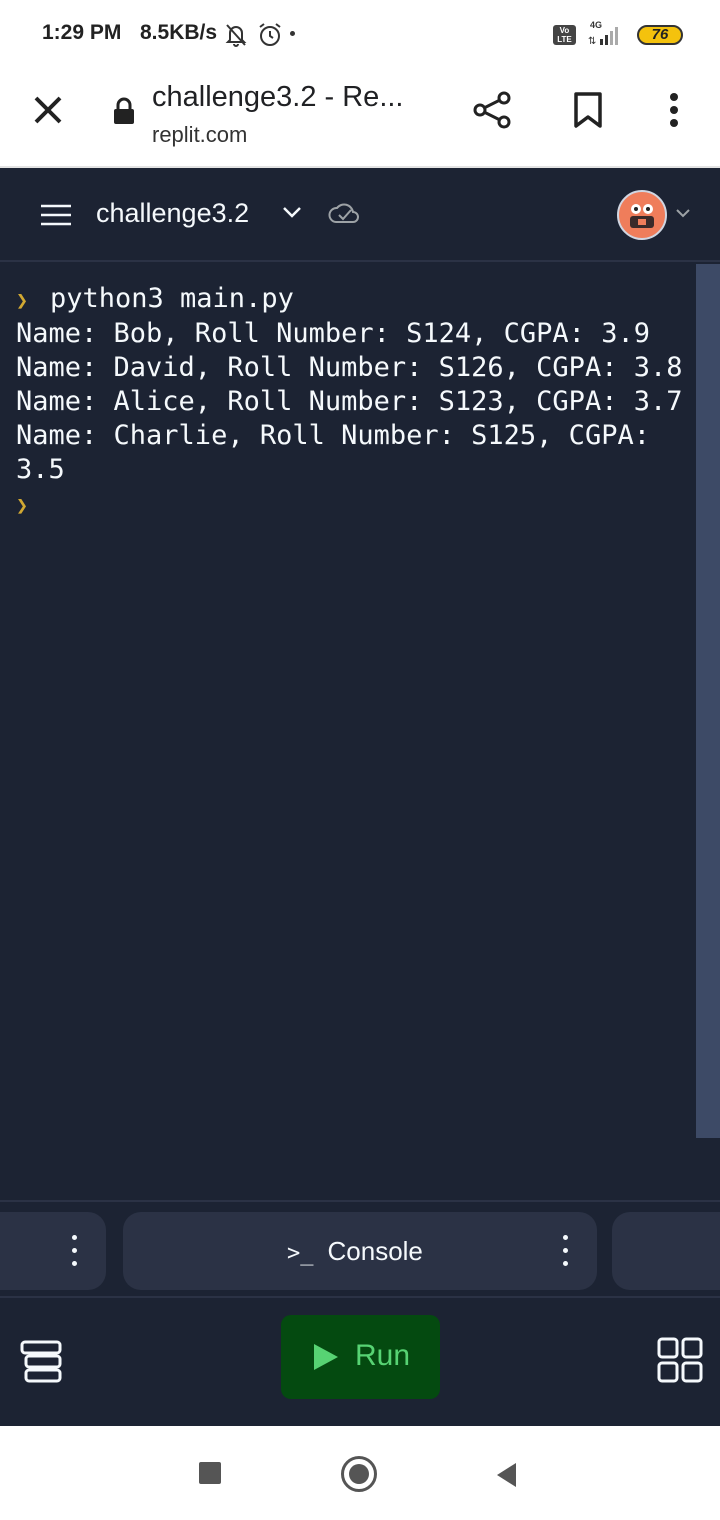 This screenshot has width=720, height=1520. I want to click on play-icon, so click(326, 1357).